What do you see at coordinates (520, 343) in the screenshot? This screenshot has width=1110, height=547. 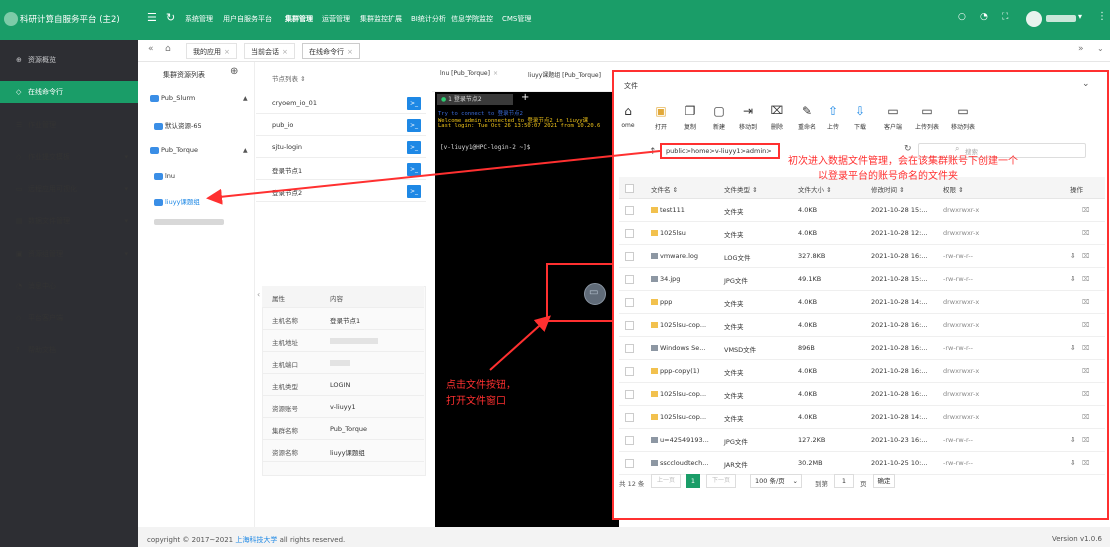 I see `arrow-to-file-button` at bounding box center [520, 343].